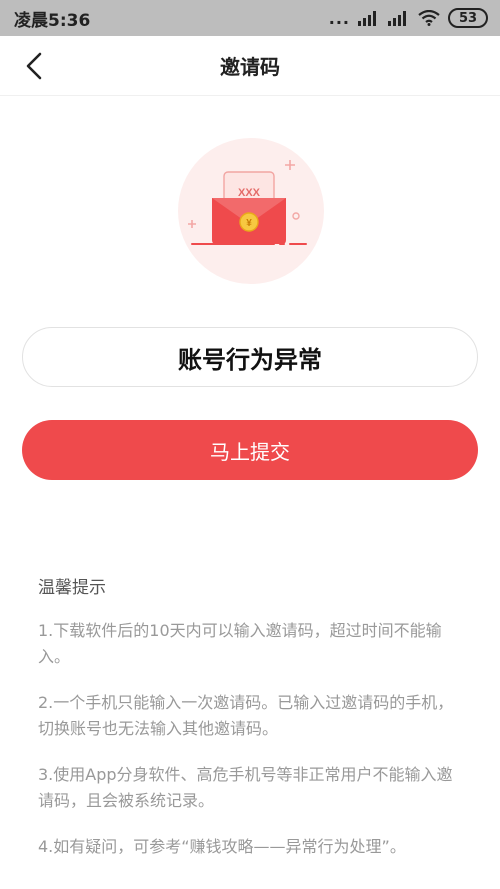 The image size is (500, 889). I want to click on wifi-icon, so click(429, 18).